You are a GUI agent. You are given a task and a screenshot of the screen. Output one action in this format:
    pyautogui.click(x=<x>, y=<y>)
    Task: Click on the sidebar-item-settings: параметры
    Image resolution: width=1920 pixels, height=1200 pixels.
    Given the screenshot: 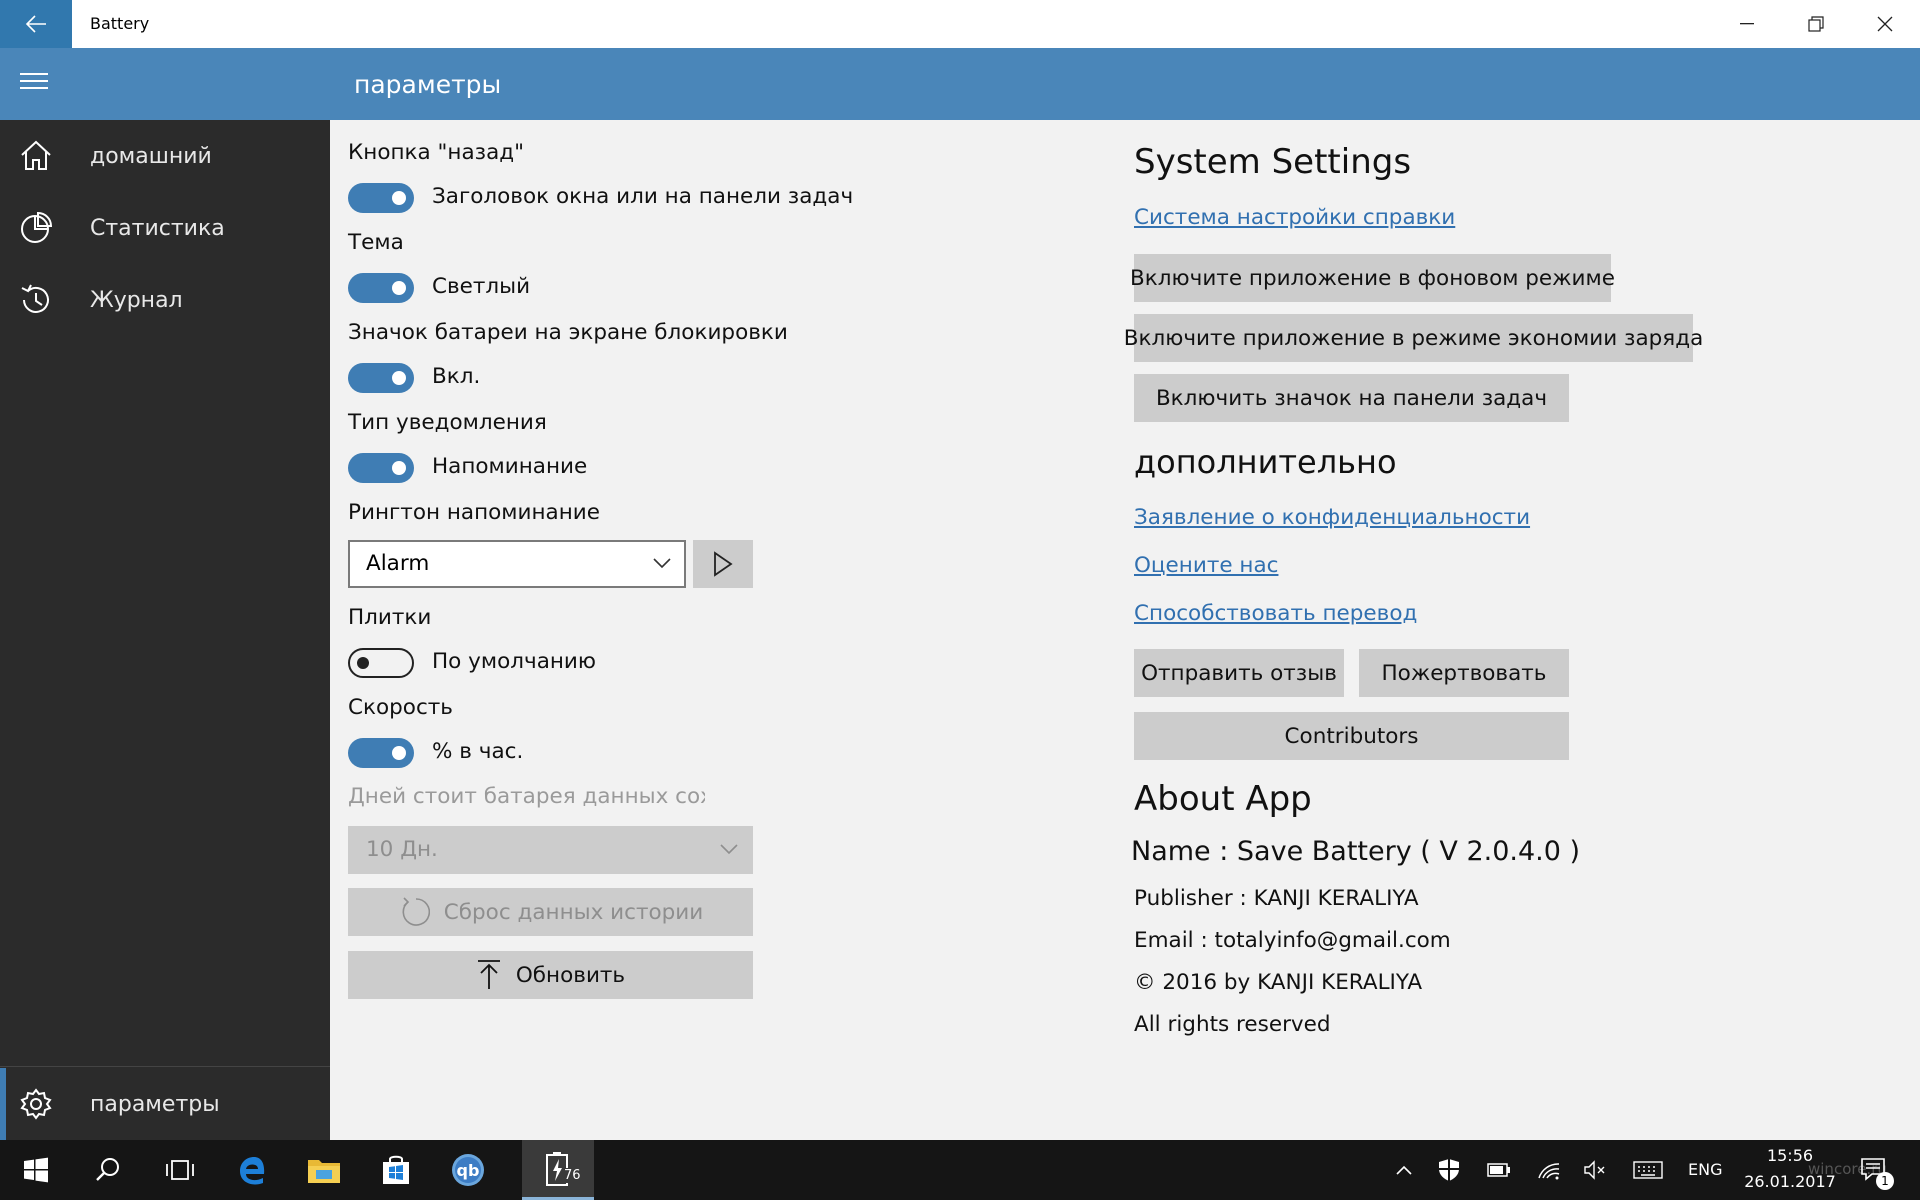 What is the action you would take?
    pyautogui.click(x=165, y=1104)
    